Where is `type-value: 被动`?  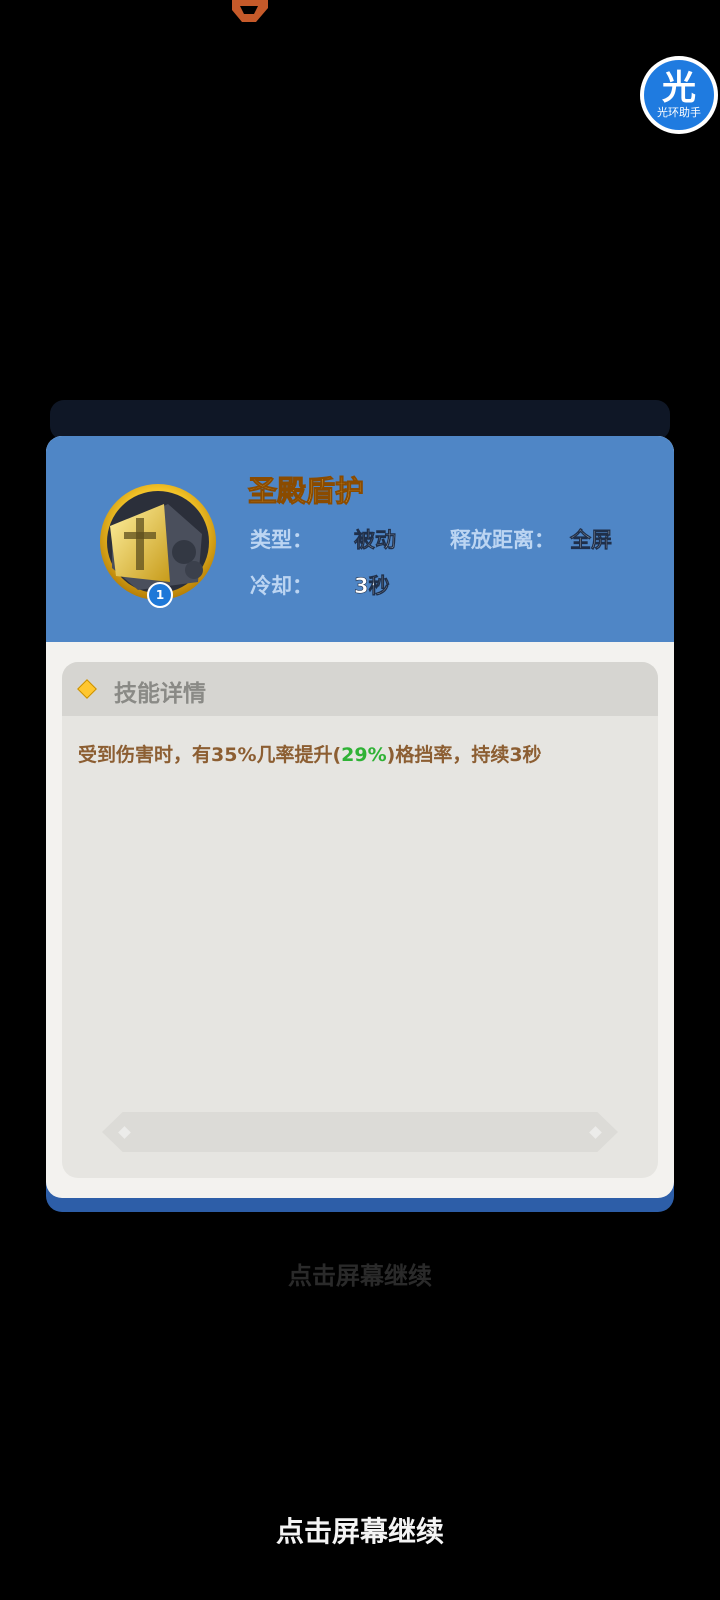
type-value: 被动 is located at coordinates (375, 540).